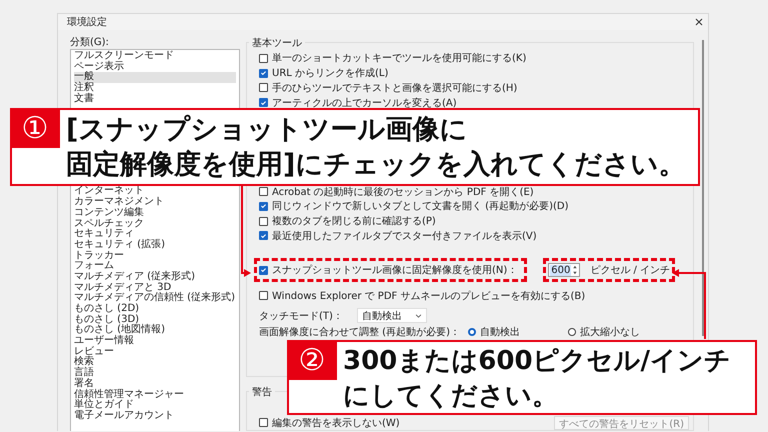 This screenshot has height=432, width=768. Describe the element at coordinates (155, 256) in the screenshot. I see `category-item: トラッカー` at that location.